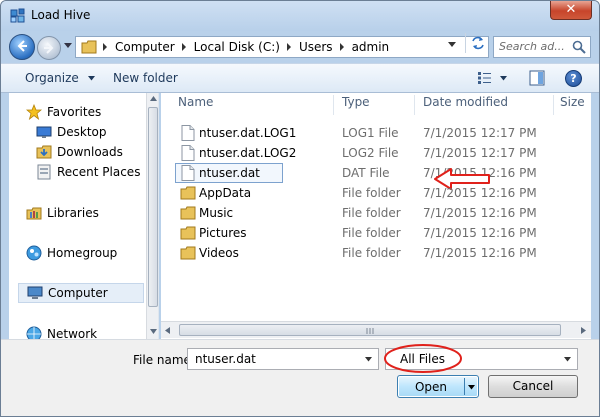  I want to click on horizontal-scrollbar, so click(376, 329).